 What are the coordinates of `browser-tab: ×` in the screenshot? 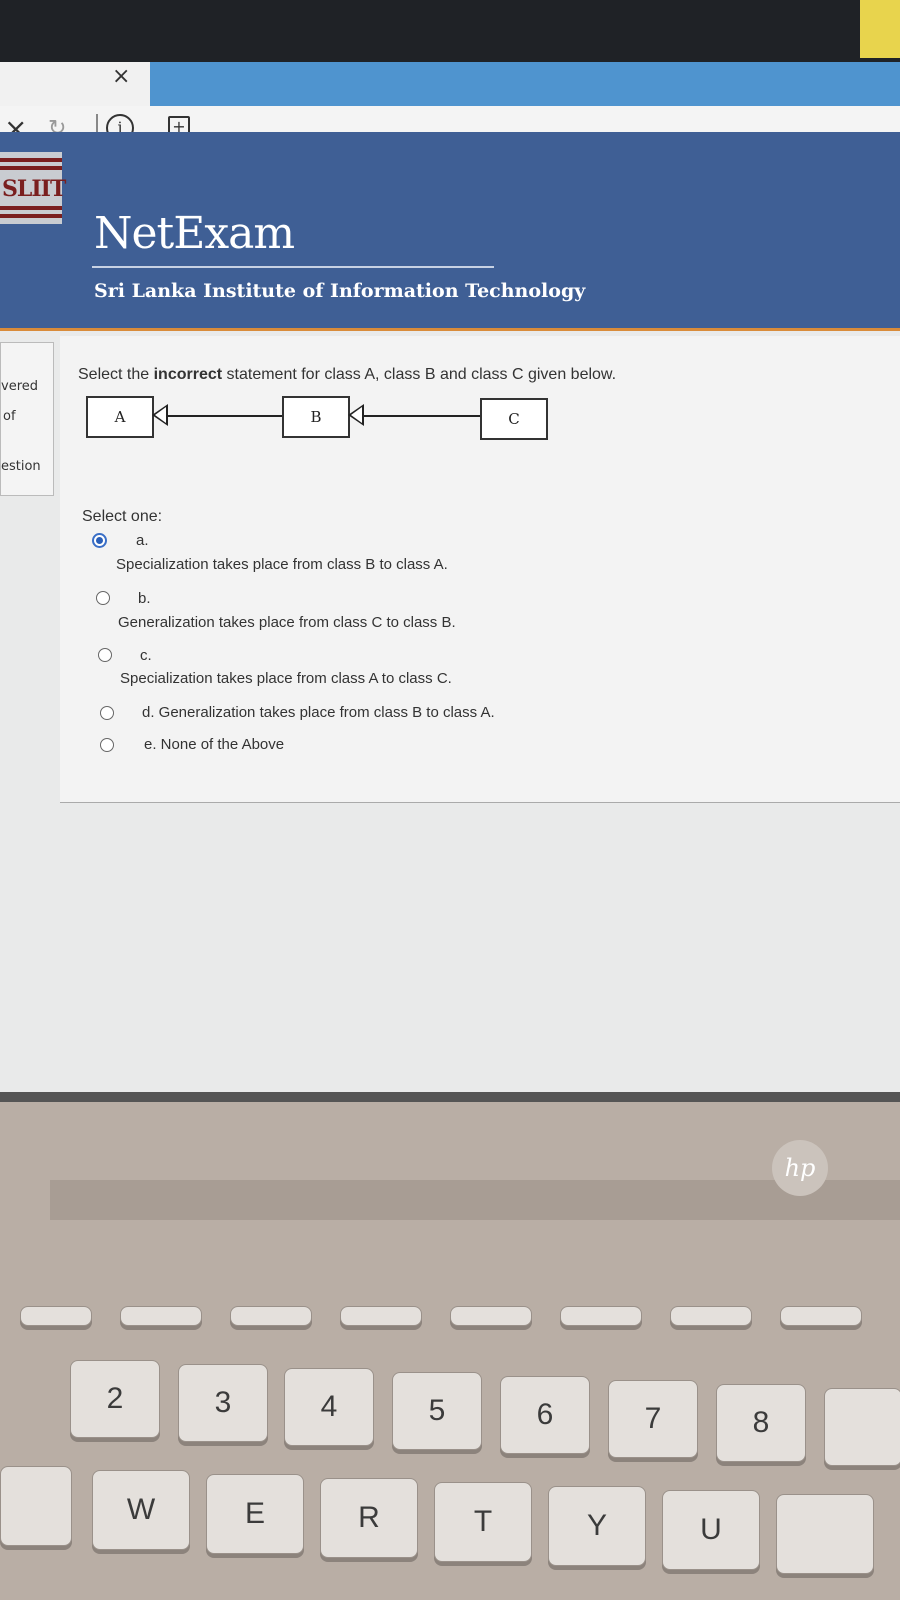 It's located at (75, 84).